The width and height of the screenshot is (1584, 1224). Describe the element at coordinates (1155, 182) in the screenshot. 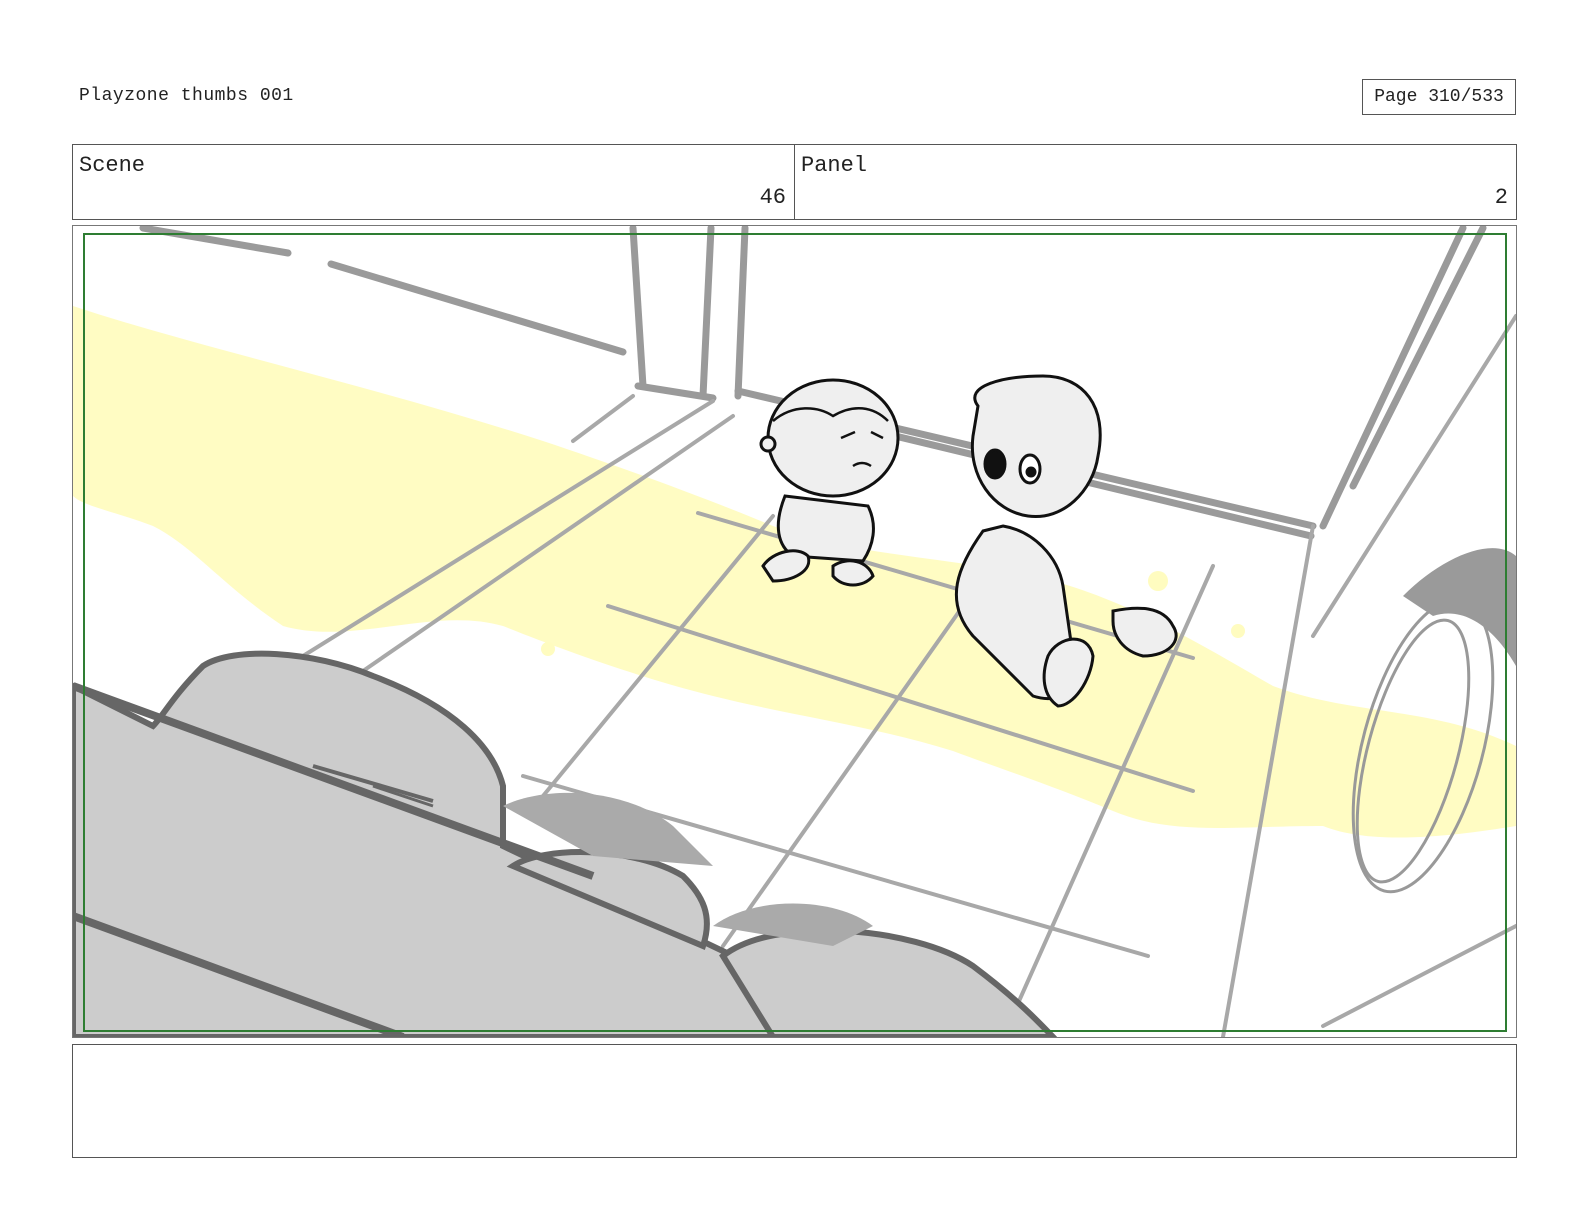

I see `panel-cell: Panel 2` at that location.